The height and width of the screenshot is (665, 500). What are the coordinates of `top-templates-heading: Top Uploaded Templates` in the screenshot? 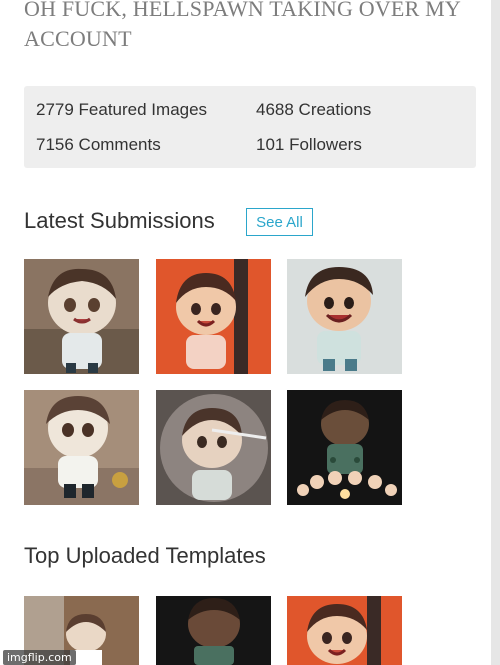 It's located at (145, 555).